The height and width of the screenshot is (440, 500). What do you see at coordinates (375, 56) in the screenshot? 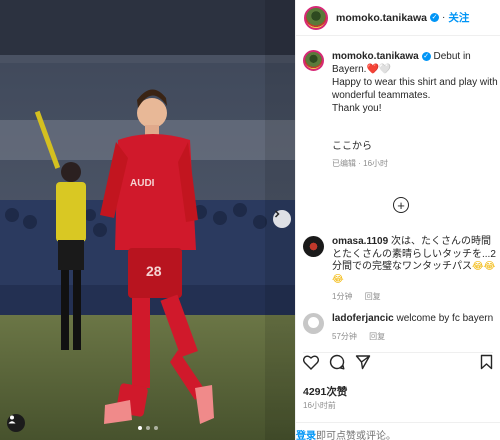
I see `caption-username: momoko.tanikawa` at bounding box center [375, 56].